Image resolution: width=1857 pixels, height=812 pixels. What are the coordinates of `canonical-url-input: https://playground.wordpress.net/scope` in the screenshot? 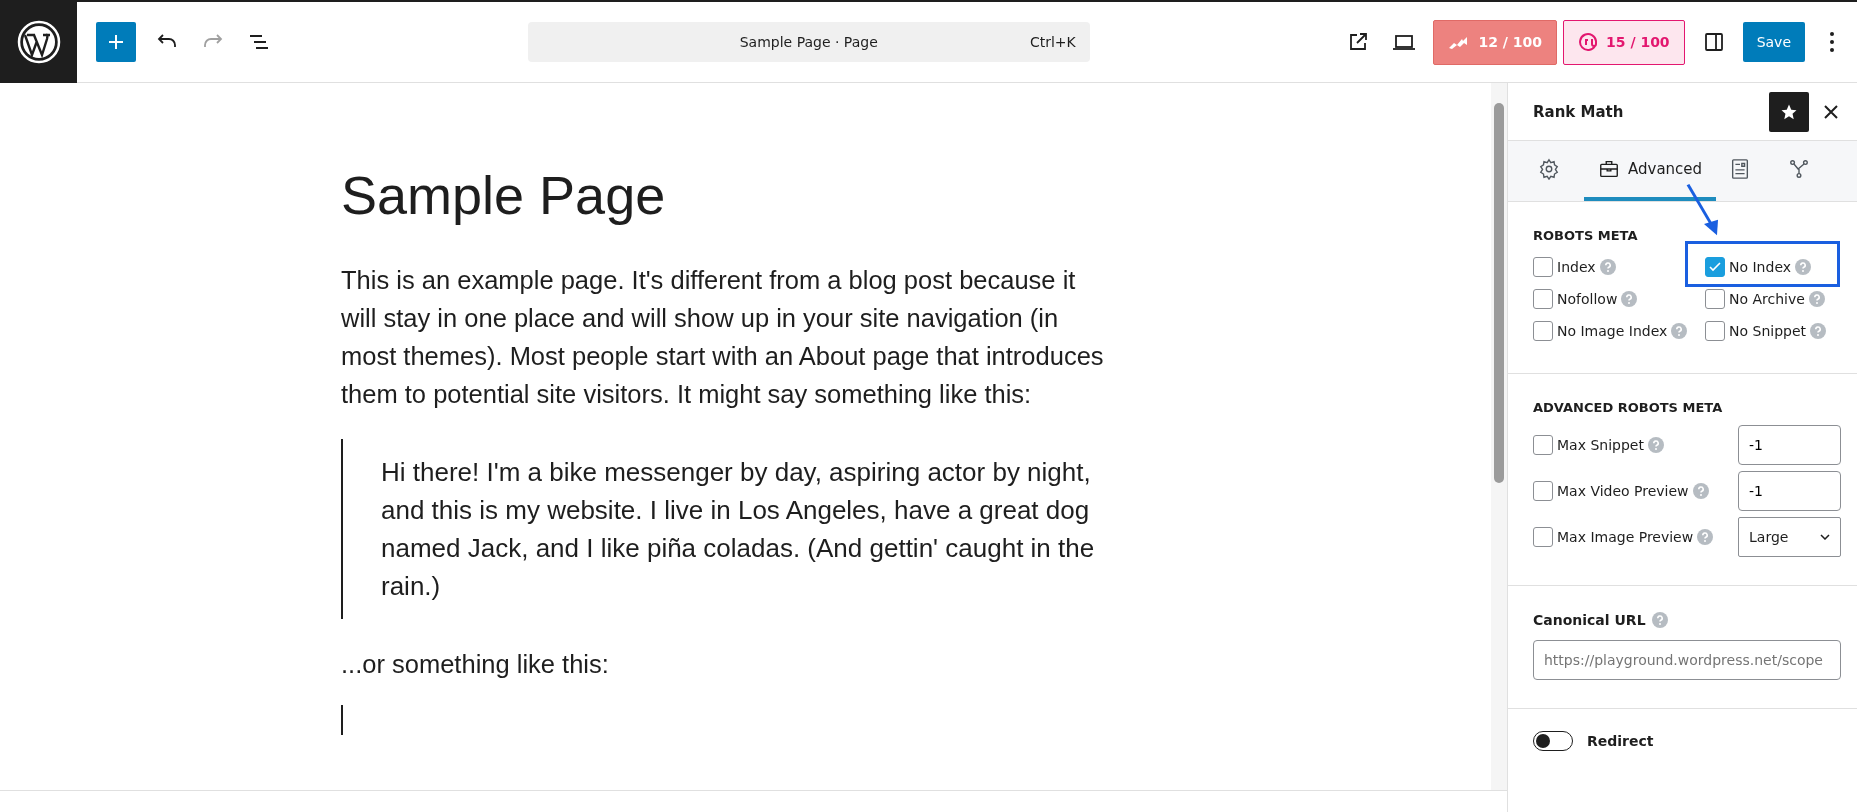 It's located at (1687, 660).